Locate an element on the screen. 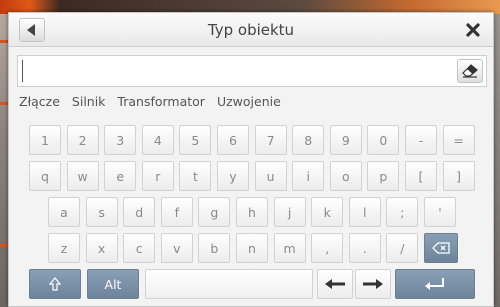  key-s: s is located at coordinates (101, 212).